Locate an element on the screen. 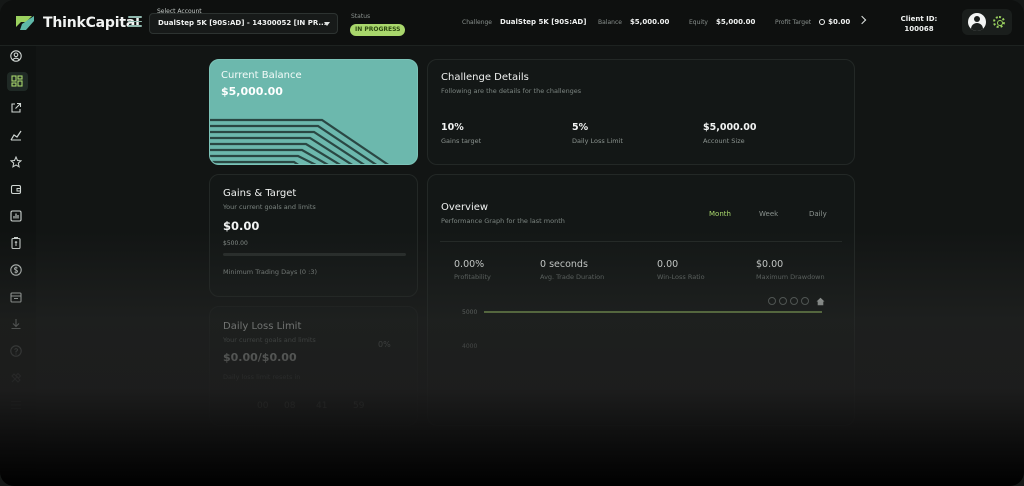 This screenshot has height=486, width=1024. daily-loss-label: Daily Loss Limit is located at coordinates (597, 141).